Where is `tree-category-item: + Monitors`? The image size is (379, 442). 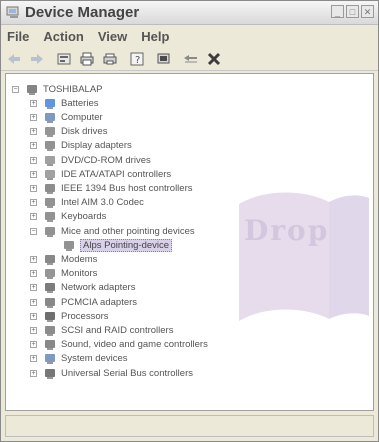 tree-category-item: + Monitors is located at coordinates (63, 274).